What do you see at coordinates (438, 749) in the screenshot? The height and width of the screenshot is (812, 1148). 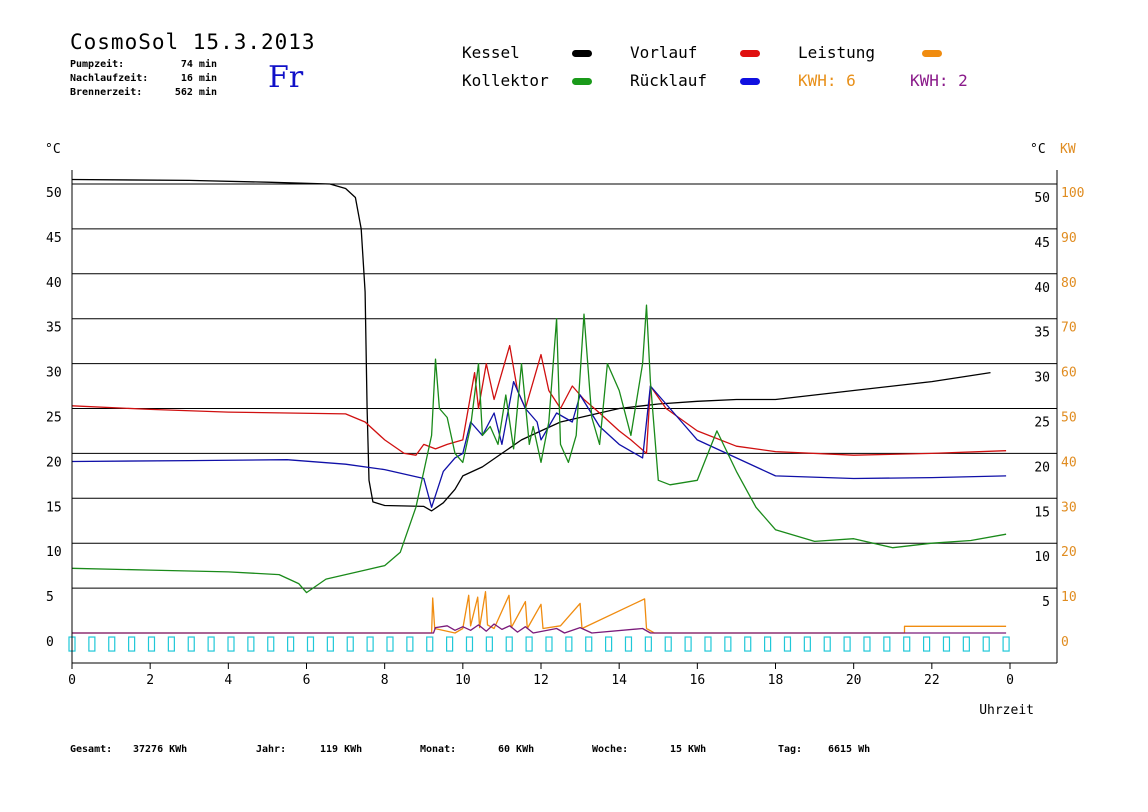 I see `footer-label-monat: Monat:` at bounding box center [438, 749].